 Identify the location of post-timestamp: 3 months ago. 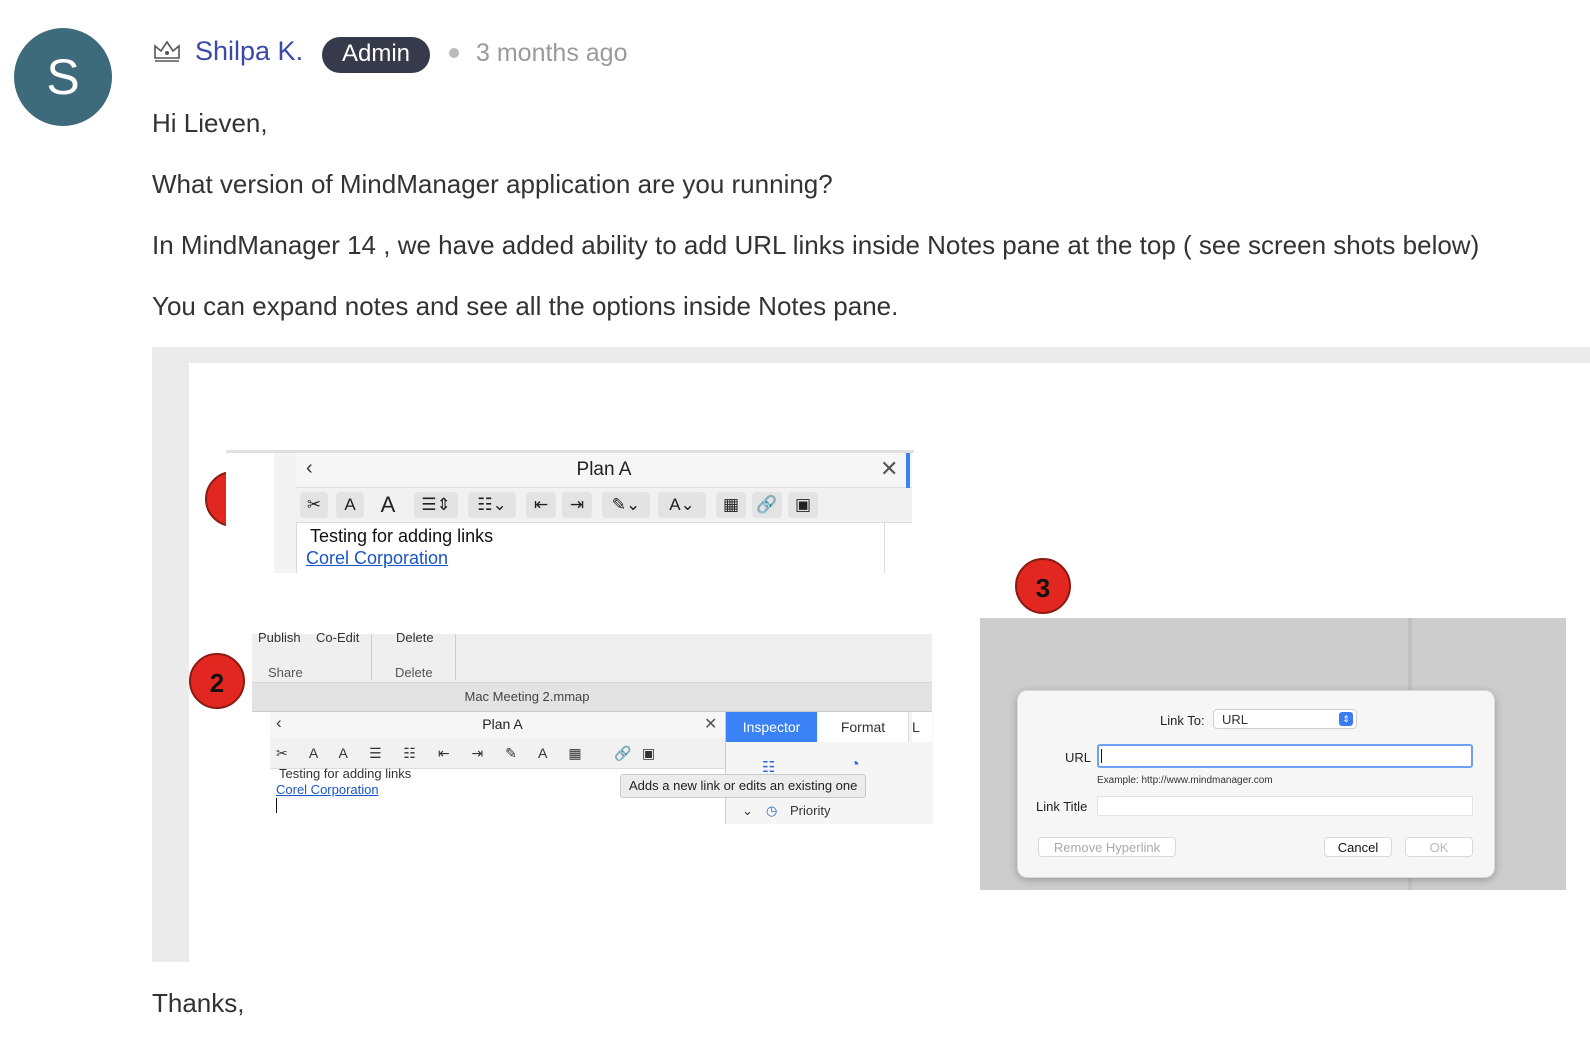
(552, 53).